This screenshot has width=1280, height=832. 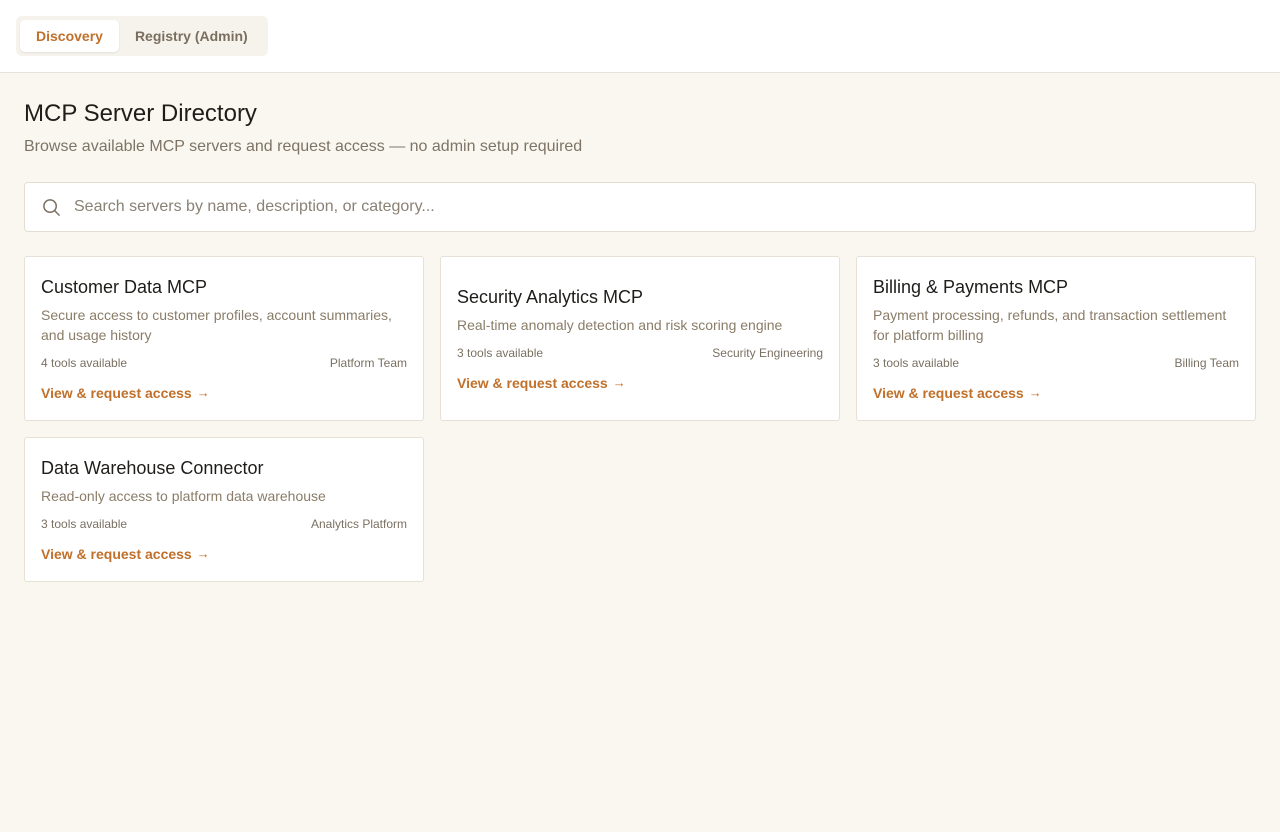 I want to click on search-bar, so click(x=640, y=207).